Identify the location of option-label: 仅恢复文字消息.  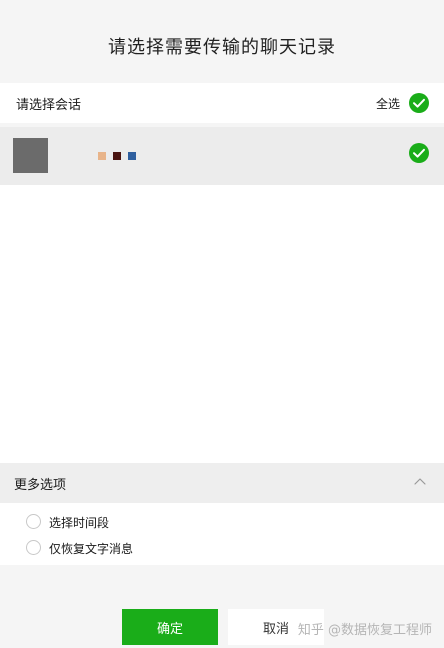
(91, 549).